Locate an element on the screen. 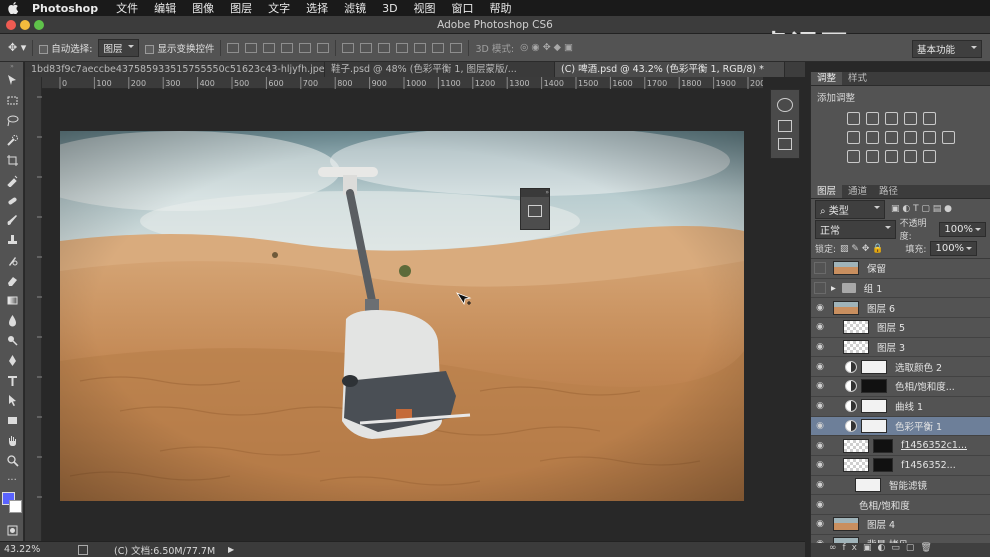 Image resolution: width=990 pixels, height=557 pixels. layer-row: ◉ 图层 5 is located at coordinates (900, 328).